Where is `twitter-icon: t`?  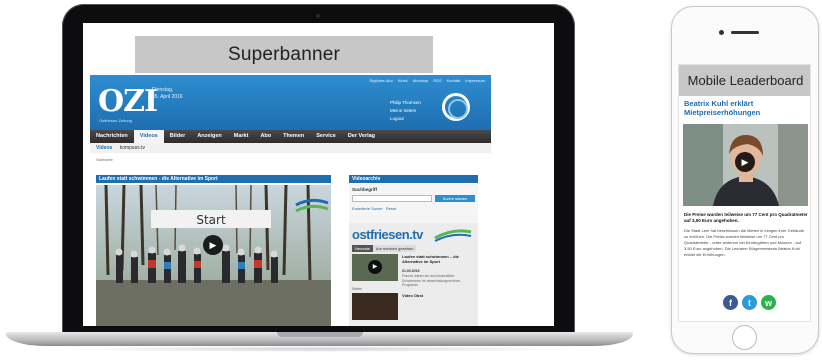
twitter-icon: t is located at coordinates (749, 302).